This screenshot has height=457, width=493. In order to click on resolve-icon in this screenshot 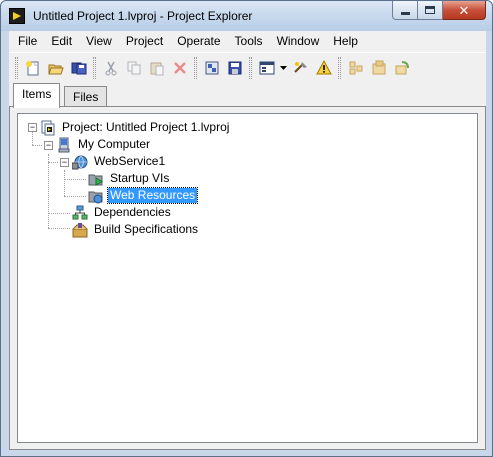, I will do `click(300, 67)`.